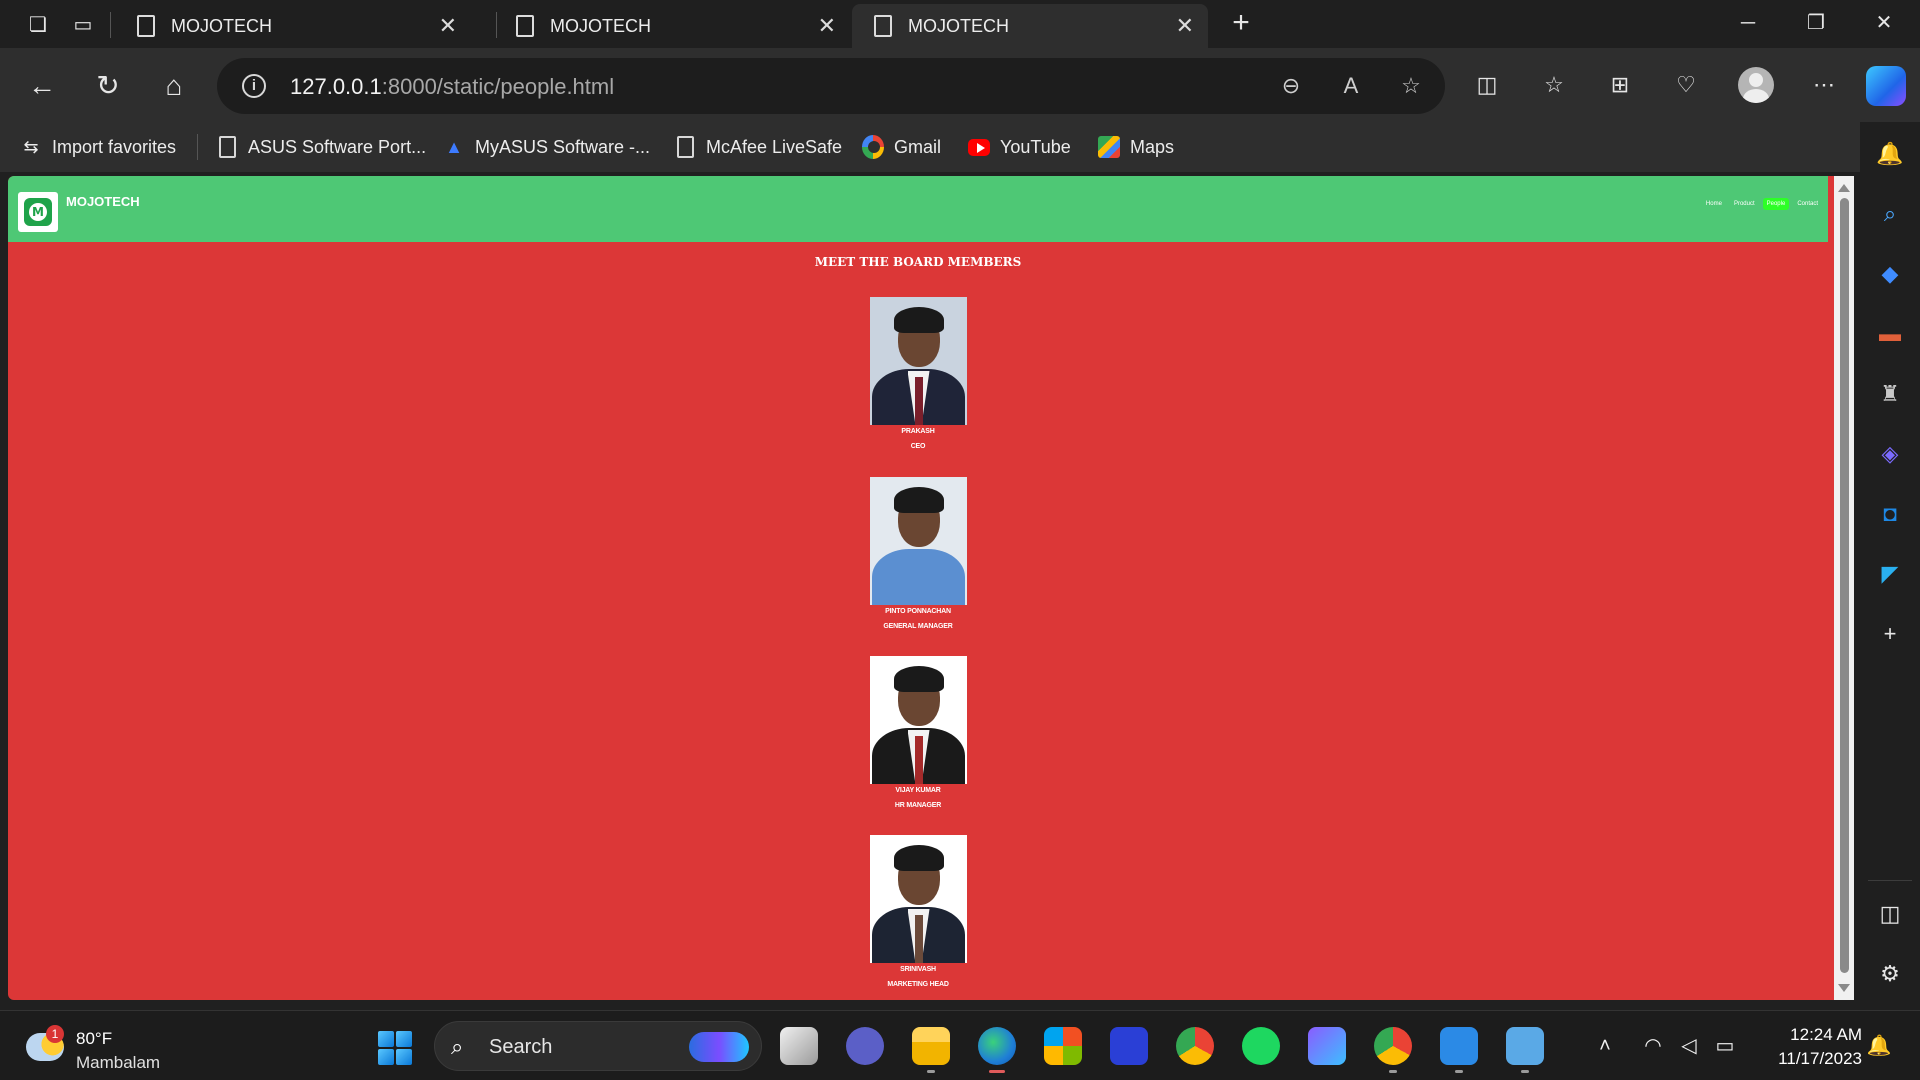 The height and width of the screenshot is (1080, 1920). What do you see at coordinates (1890, 880) in the screenshot?
I see `sidebar-divider` at bounding box center [1890, 880].